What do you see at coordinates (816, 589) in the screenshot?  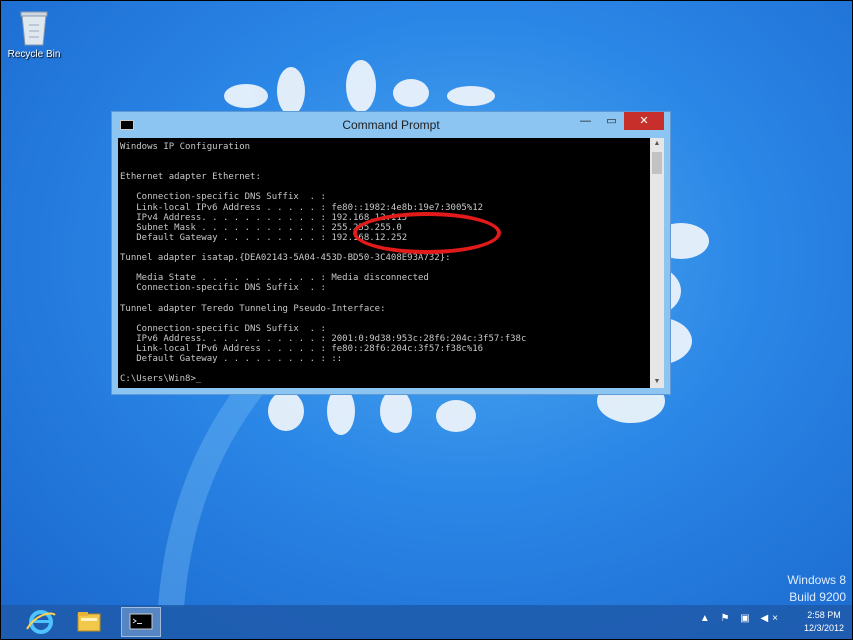 I see `windows-watermark: Windows 8 Build 9200` at bounding box center [816, 589].